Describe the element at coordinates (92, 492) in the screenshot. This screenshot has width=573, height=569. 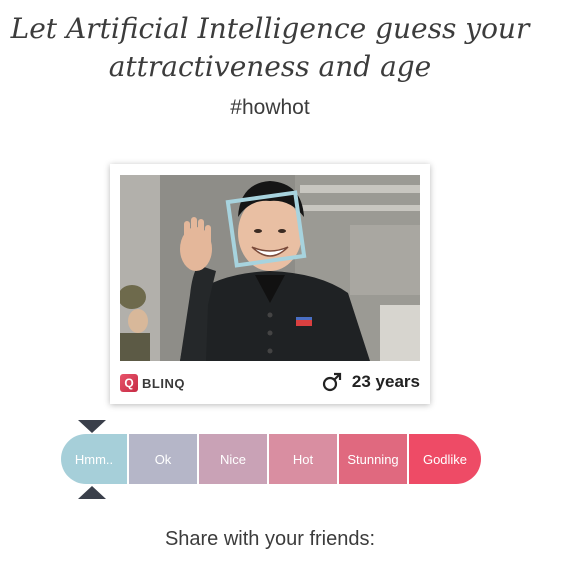
I see `rating-pointer-bottom` at that location.